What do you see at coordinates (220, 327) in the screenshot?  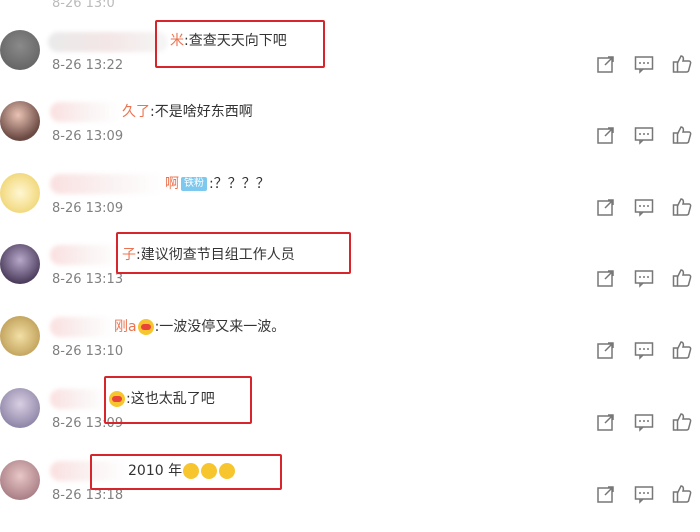 I see `comment-text: :一波没停又来一波。` at bounding box center [220, 327].